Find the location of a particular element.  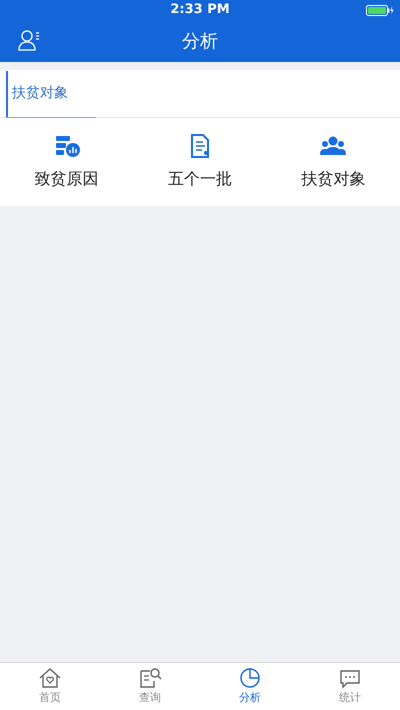

tab-bar-item: 首页 is located at coordinates (50, 686).